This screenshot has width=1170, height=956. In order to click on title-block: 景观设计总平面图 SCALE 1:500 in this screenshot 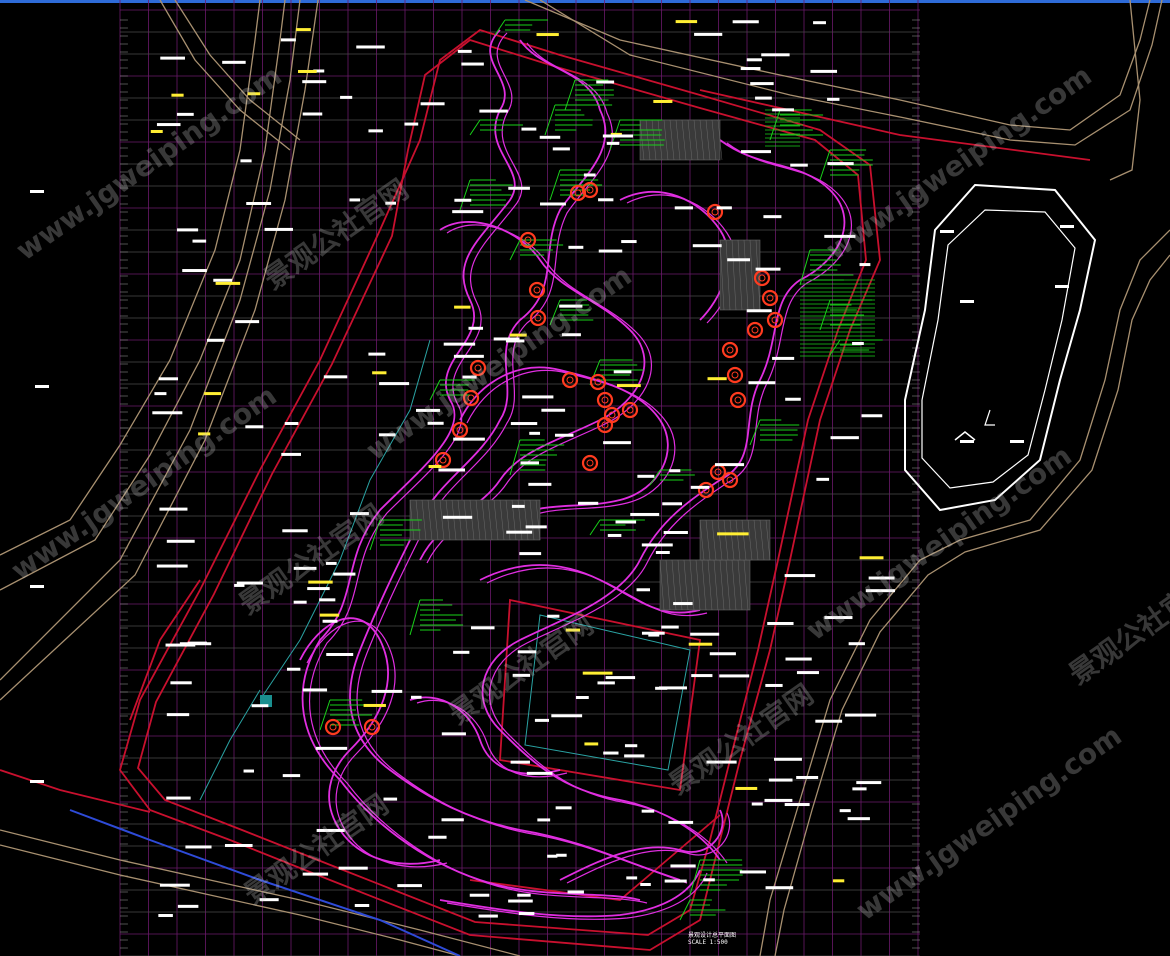, I will do `click(712, 938)`.